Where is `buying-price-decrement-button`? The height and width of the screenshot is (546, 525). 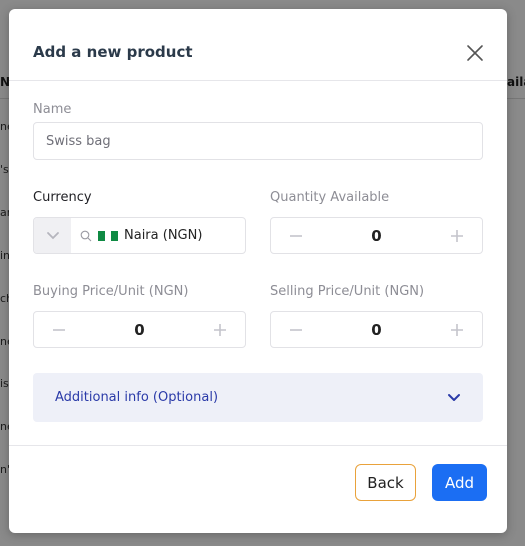 buying-price-decrement-button is located at coordinates (59, 330).